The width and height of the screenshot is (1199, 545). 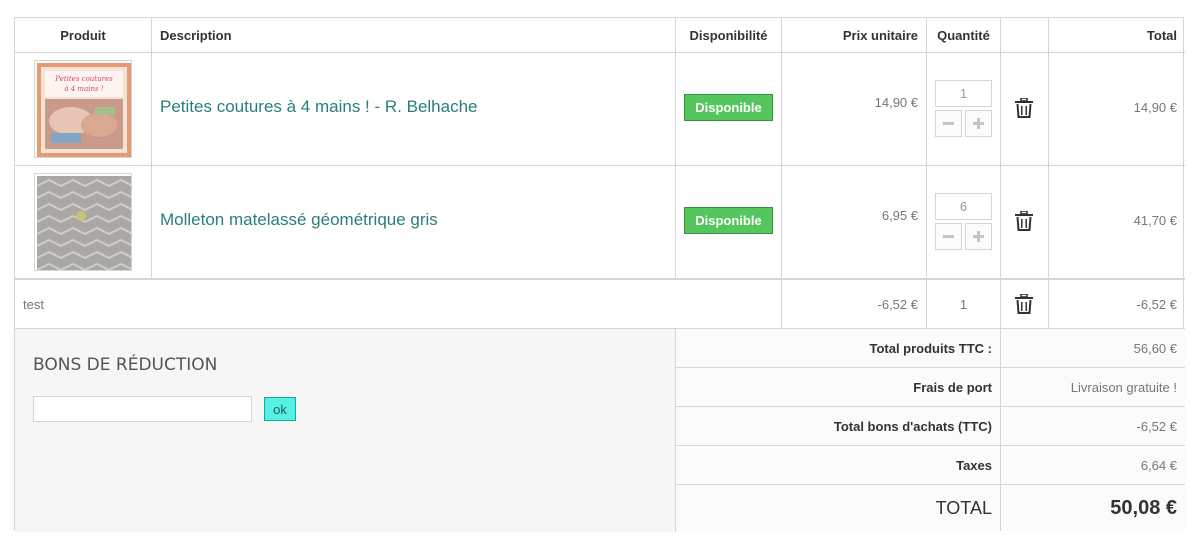 What do you see at coordinates (1117, 223) in the screenshot?
I see `line-total-cell: 41,70 €` at bounding box center [1117, 223].